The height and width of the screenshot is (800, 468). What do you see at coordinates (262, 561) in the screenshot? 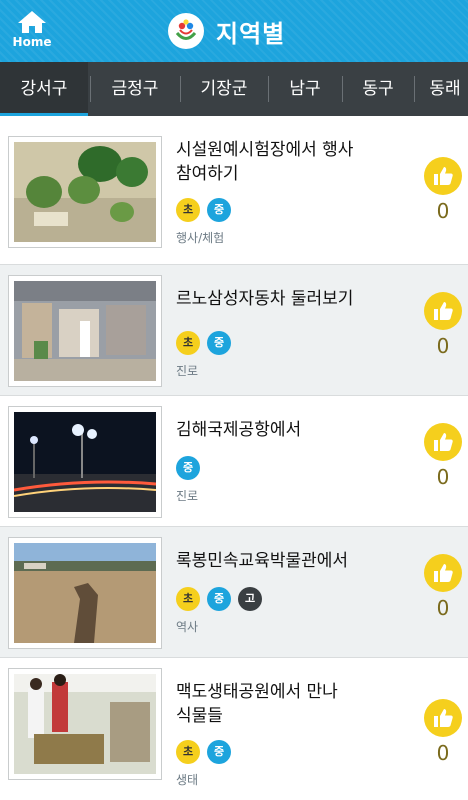
I see `item-title-line: 록봉민속교육박물관에서` at bounding box center [262, 561].